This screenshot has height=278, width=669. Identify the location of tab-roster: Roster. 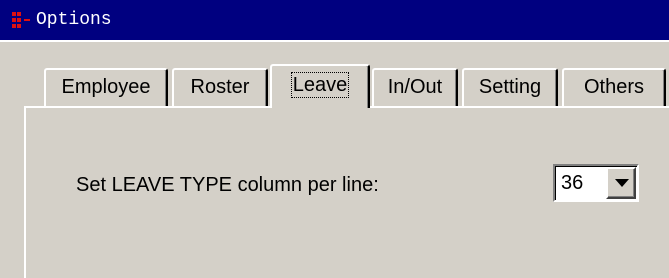
(220, 87).